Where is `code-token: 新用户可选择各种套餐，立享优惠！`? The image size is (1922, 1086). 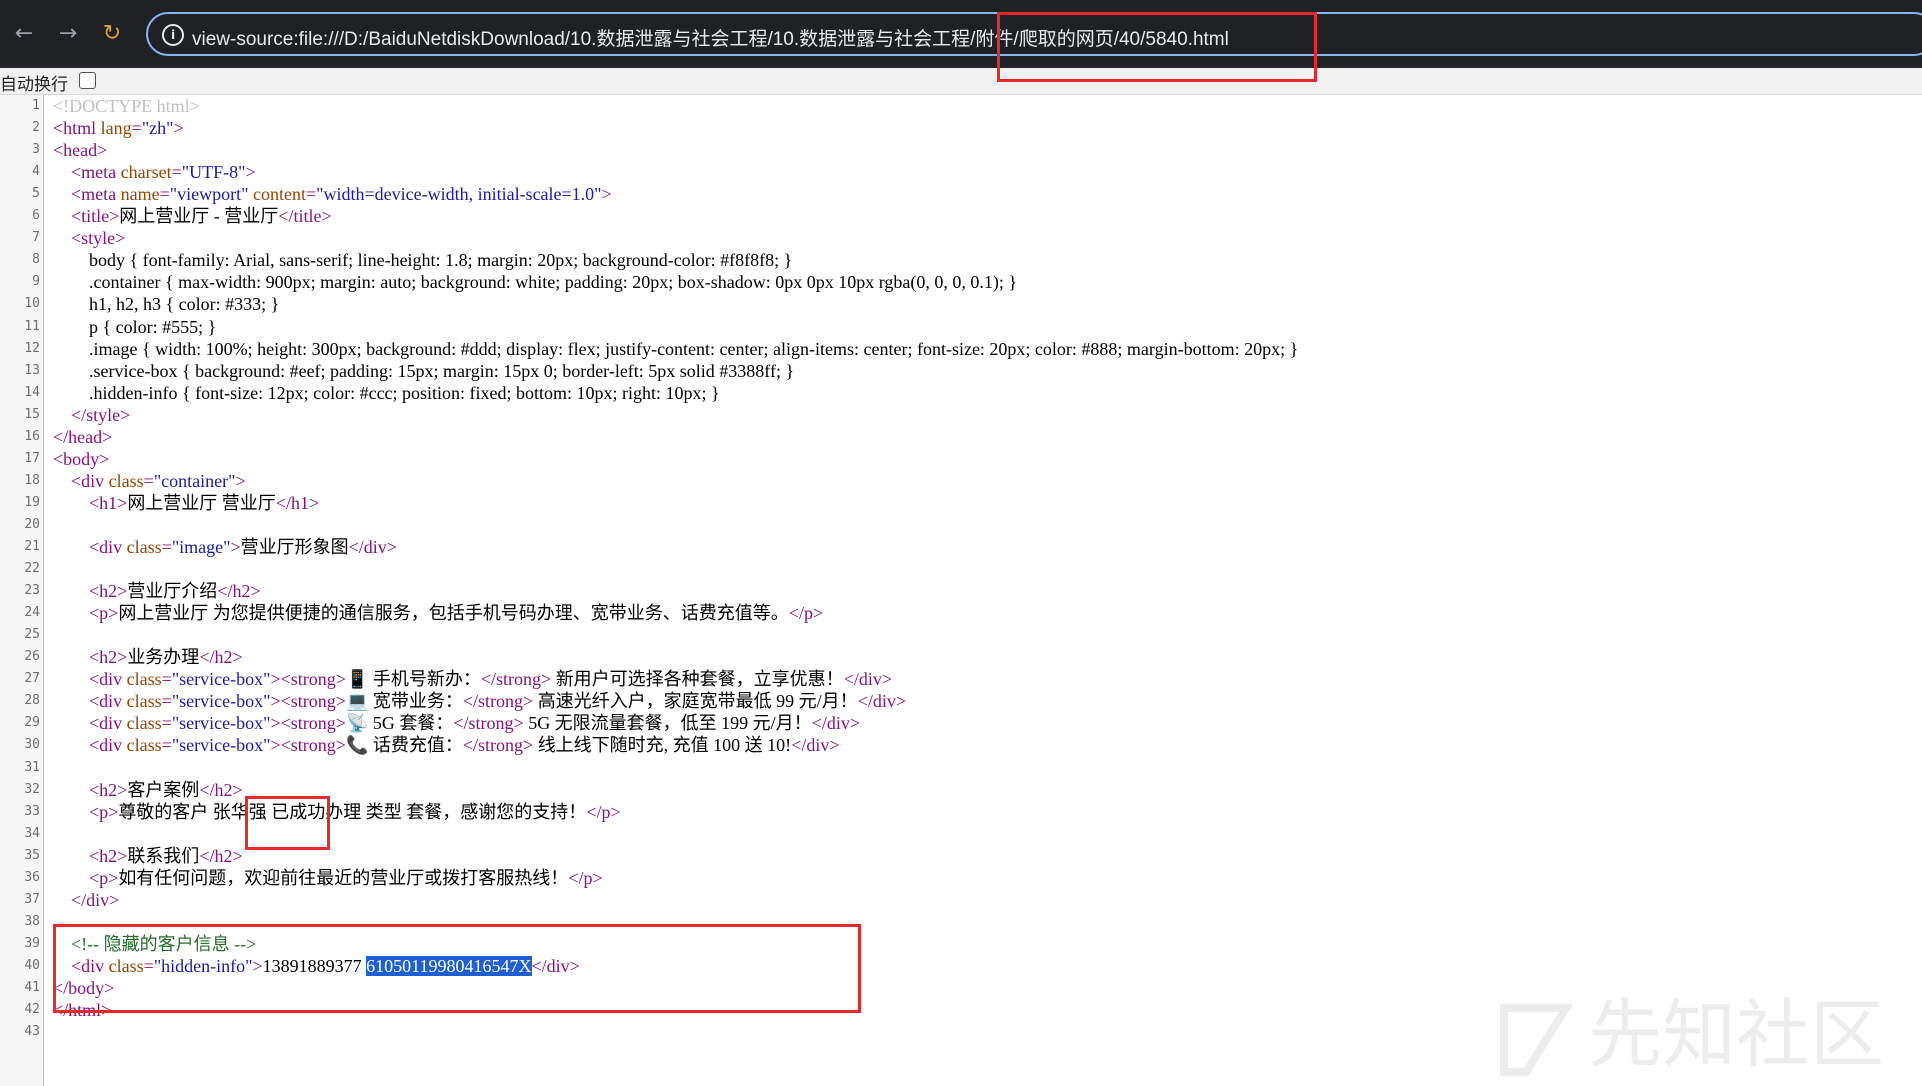 code-token: 新用户可选择各种套餐，立享优惠！ is located at coordinates (697, 679).